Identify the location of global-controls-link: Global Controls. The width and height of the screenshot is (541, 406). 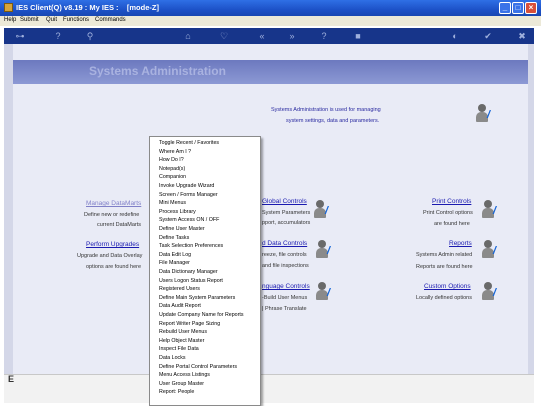
(284, 201).